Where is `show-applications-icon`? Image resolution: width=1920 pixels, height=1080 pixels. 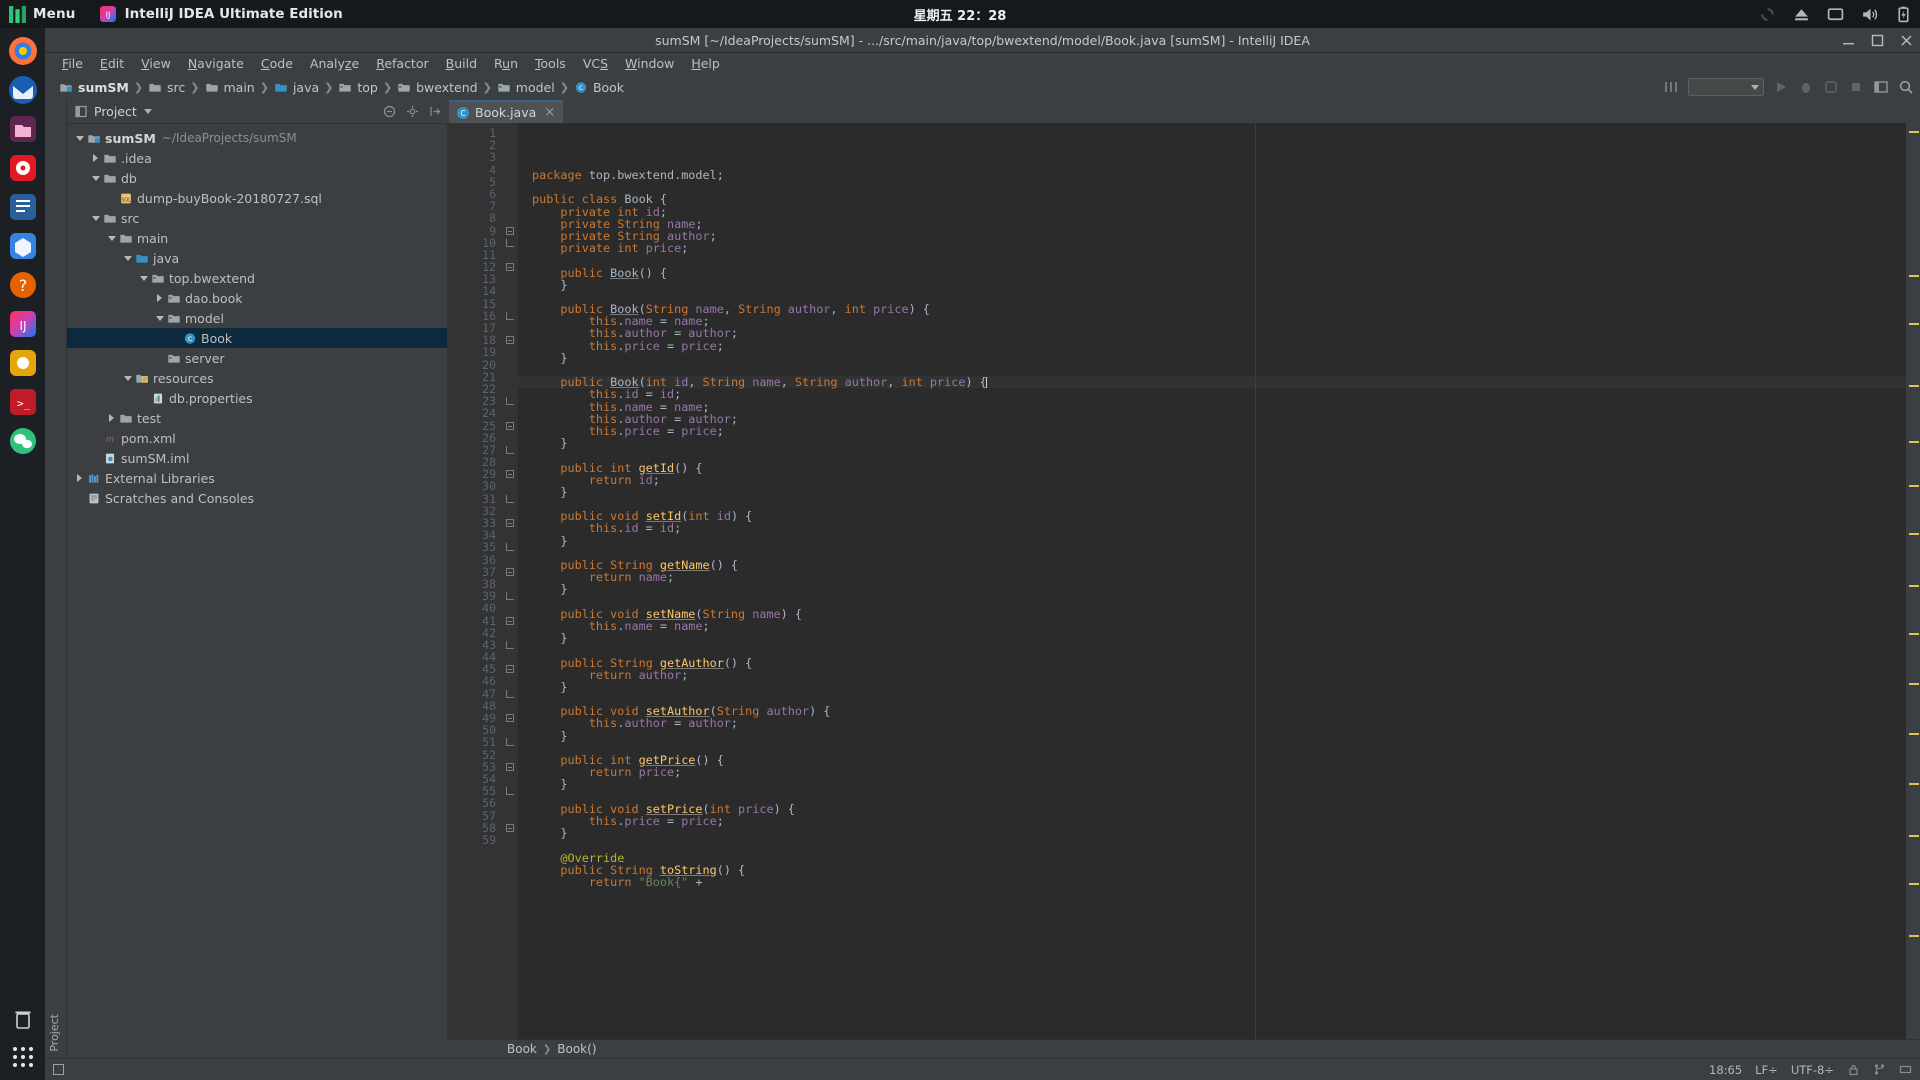
show-applications-icon is located at coordinates (23, 1057).